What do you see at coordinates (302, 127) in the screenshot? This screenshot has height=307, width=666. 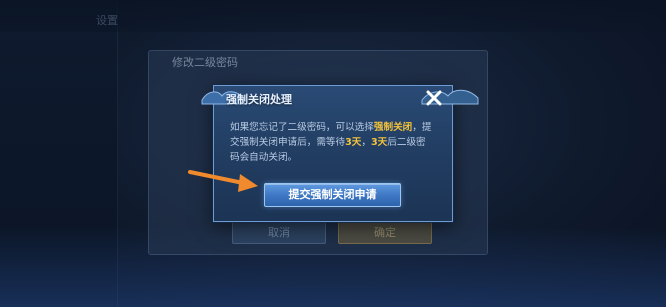 I see `message-text-1: 如果您忘记了二级密码，可以选择` at bounding box center [302, 127].